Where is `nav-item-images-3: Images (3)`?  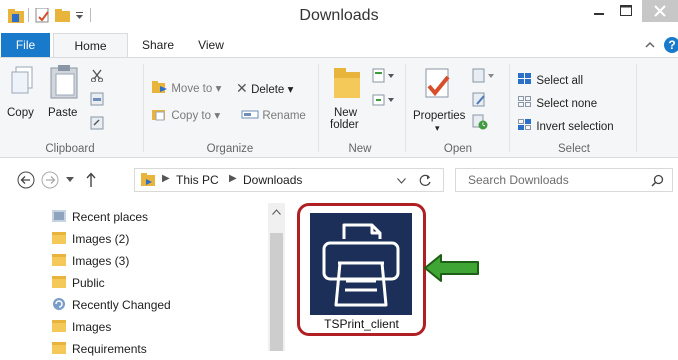 nav-item-images-3: Images (3) is located at coordinates (90, 261).